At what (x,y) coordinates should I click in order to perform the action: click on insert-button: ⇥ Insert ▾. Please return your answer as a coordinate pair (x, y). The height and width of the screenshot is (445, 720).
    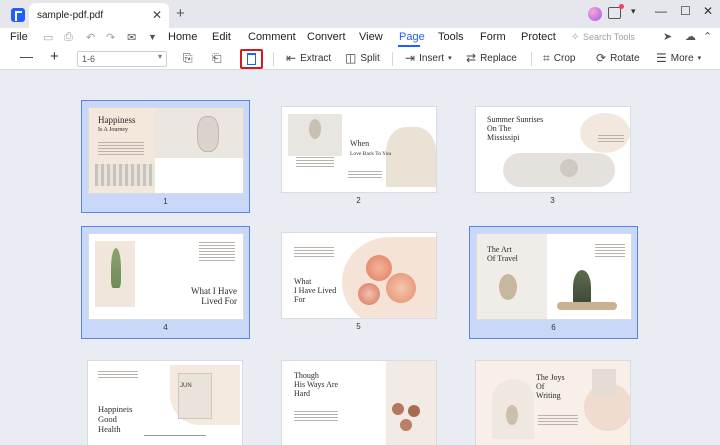
    Looking at the image, I should click on (428, 58).